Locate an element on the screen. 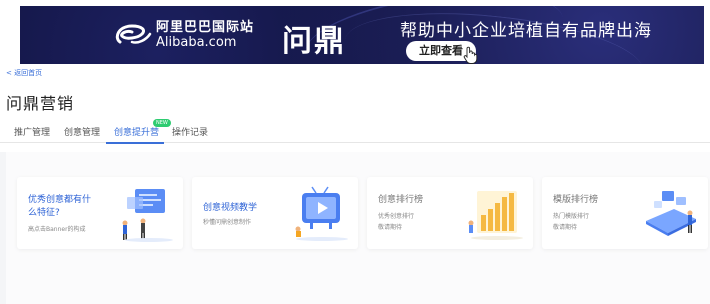  video-tv-illustration-icon is located at coordinates (320, 214).